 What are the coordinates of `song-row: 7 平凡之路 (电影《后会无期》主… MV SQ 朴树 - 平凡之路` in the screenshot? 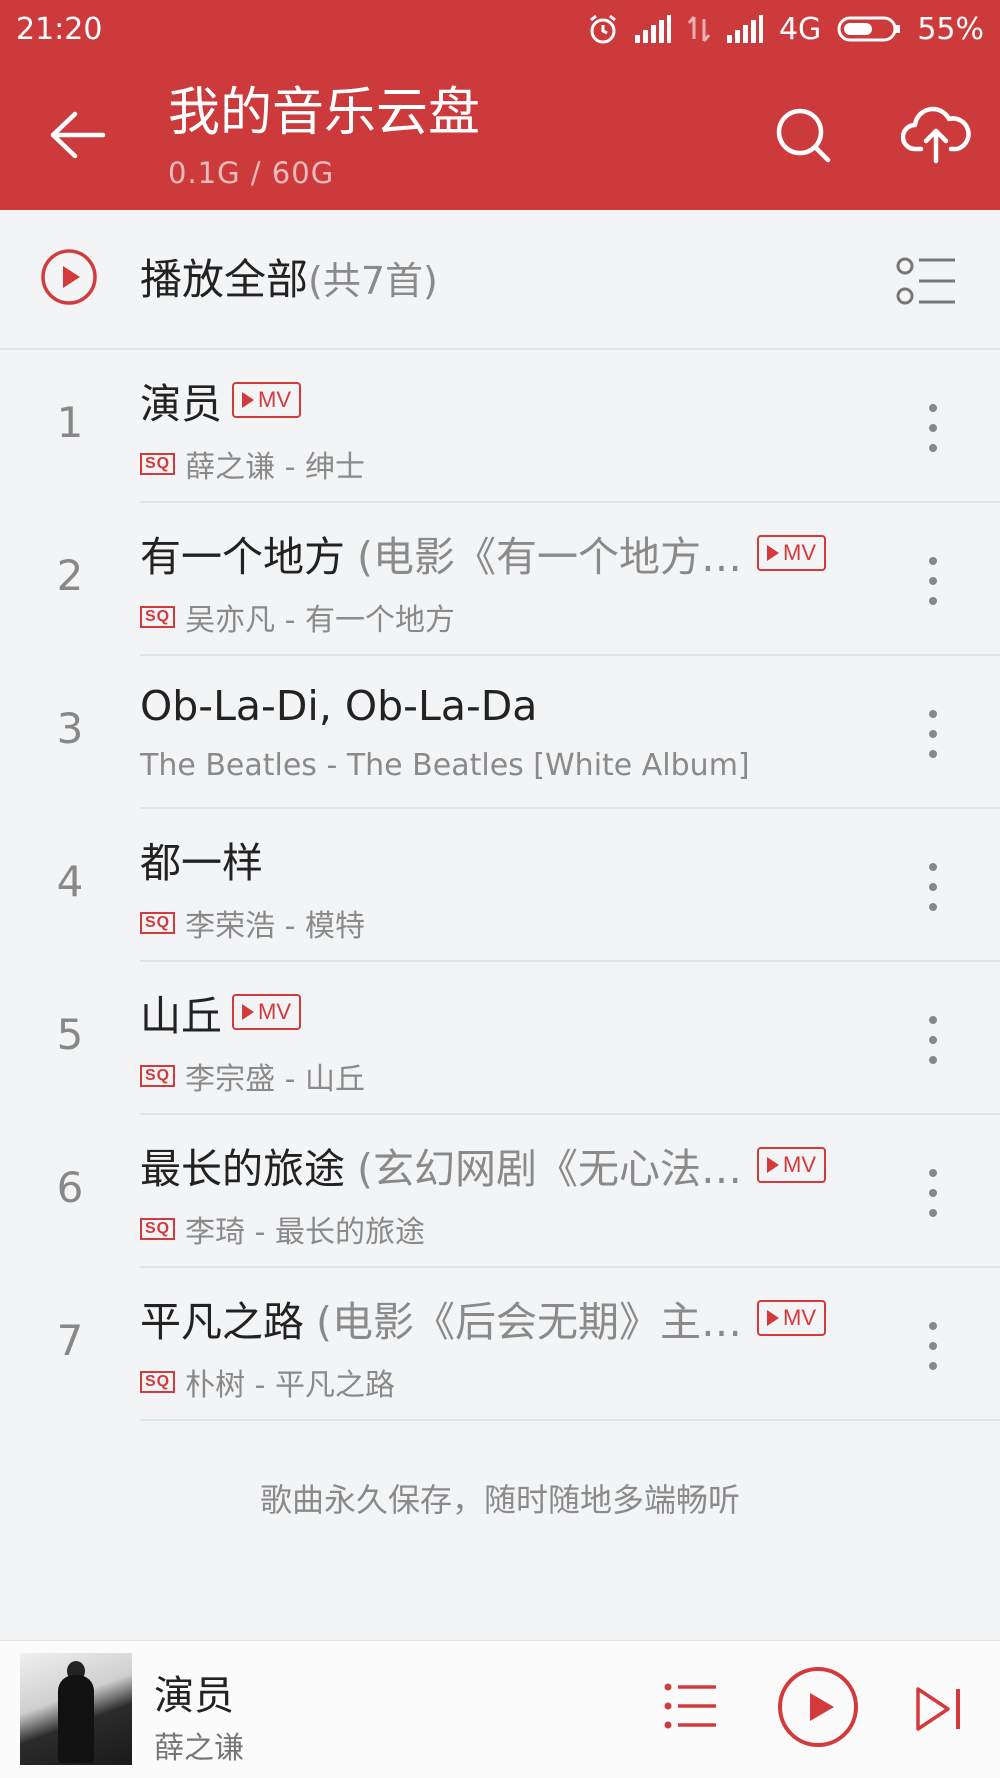 It's located at (500, 1344).